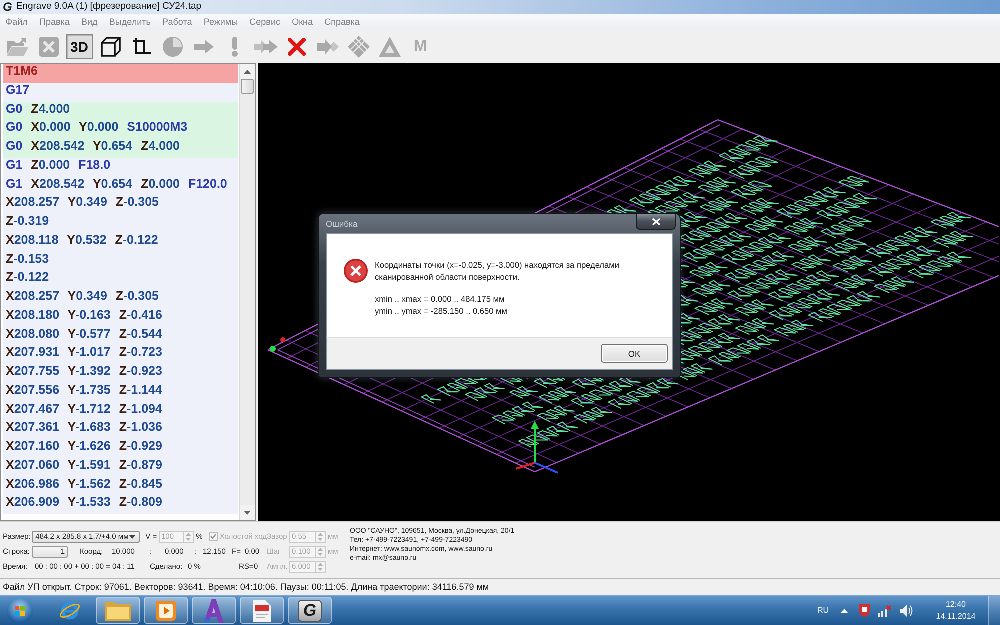  Describe the element at coordinates (17, 22) in the screenshot. I see `menu-item: Файл` at that location.